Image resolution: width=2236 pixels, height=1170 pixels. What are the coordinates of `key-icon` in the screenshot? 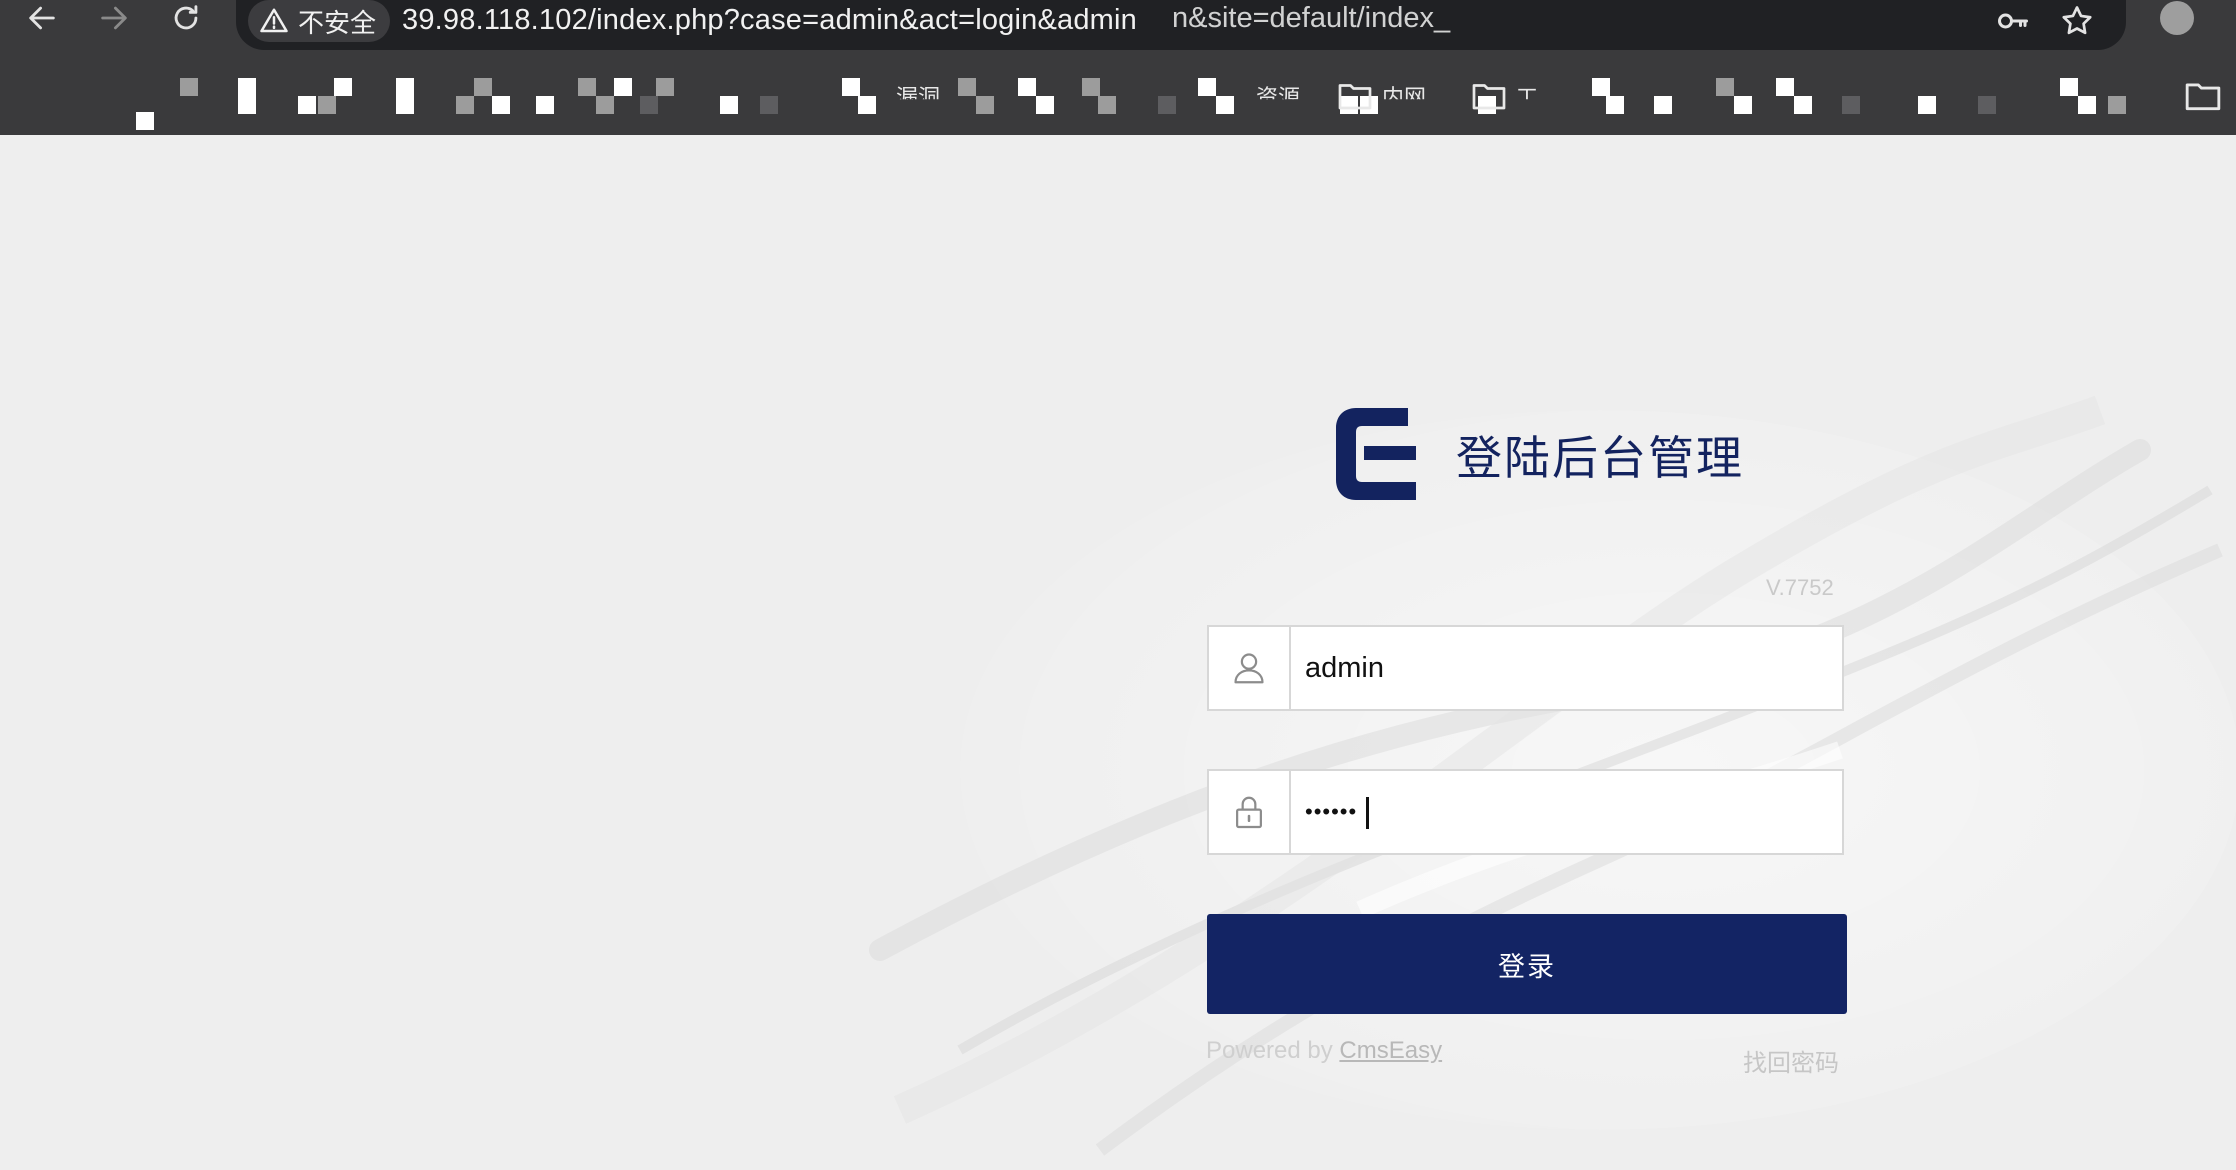 It's located at (2013, 21).